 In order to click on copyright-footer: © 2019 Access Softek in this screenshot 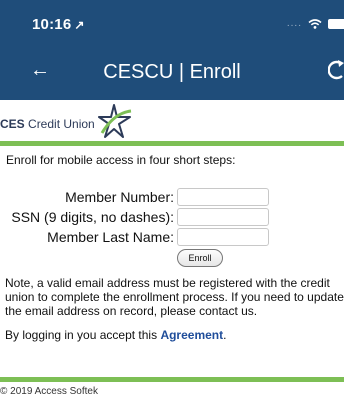, I will do `click(49, 391)`.